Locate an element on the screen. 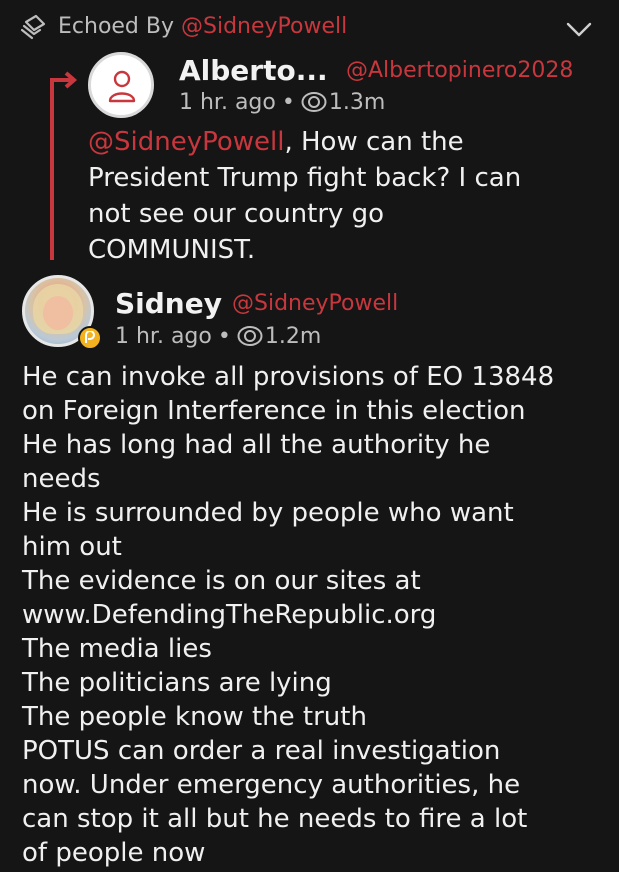 The width and height of the screenshot is (619, 872). echo-header: Echoed By @SidneyPowell is located at coordinates (309, 26).